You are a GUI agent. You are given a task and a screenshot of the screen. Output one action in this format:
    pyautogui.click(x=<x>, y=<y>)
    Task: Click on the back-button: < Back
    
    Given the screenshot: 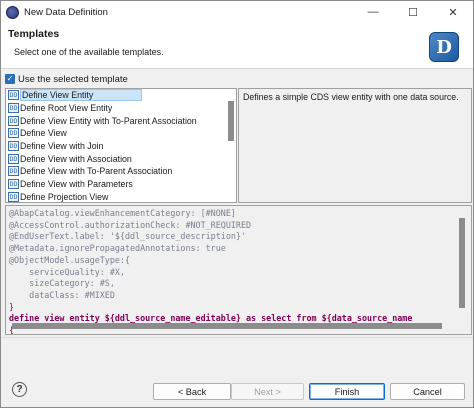 What is the action you would take?
    pyautogui.click(x=192, y=391)
    